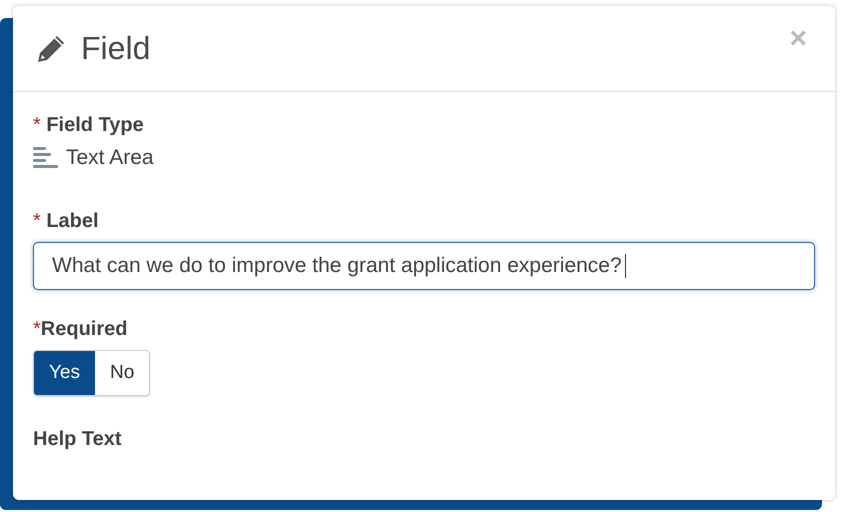 The height and width of the screenshot is (512, 841). Describe the element at coordinates (122, 373) in the screenshot. I see `toggle-option: No` at that location.